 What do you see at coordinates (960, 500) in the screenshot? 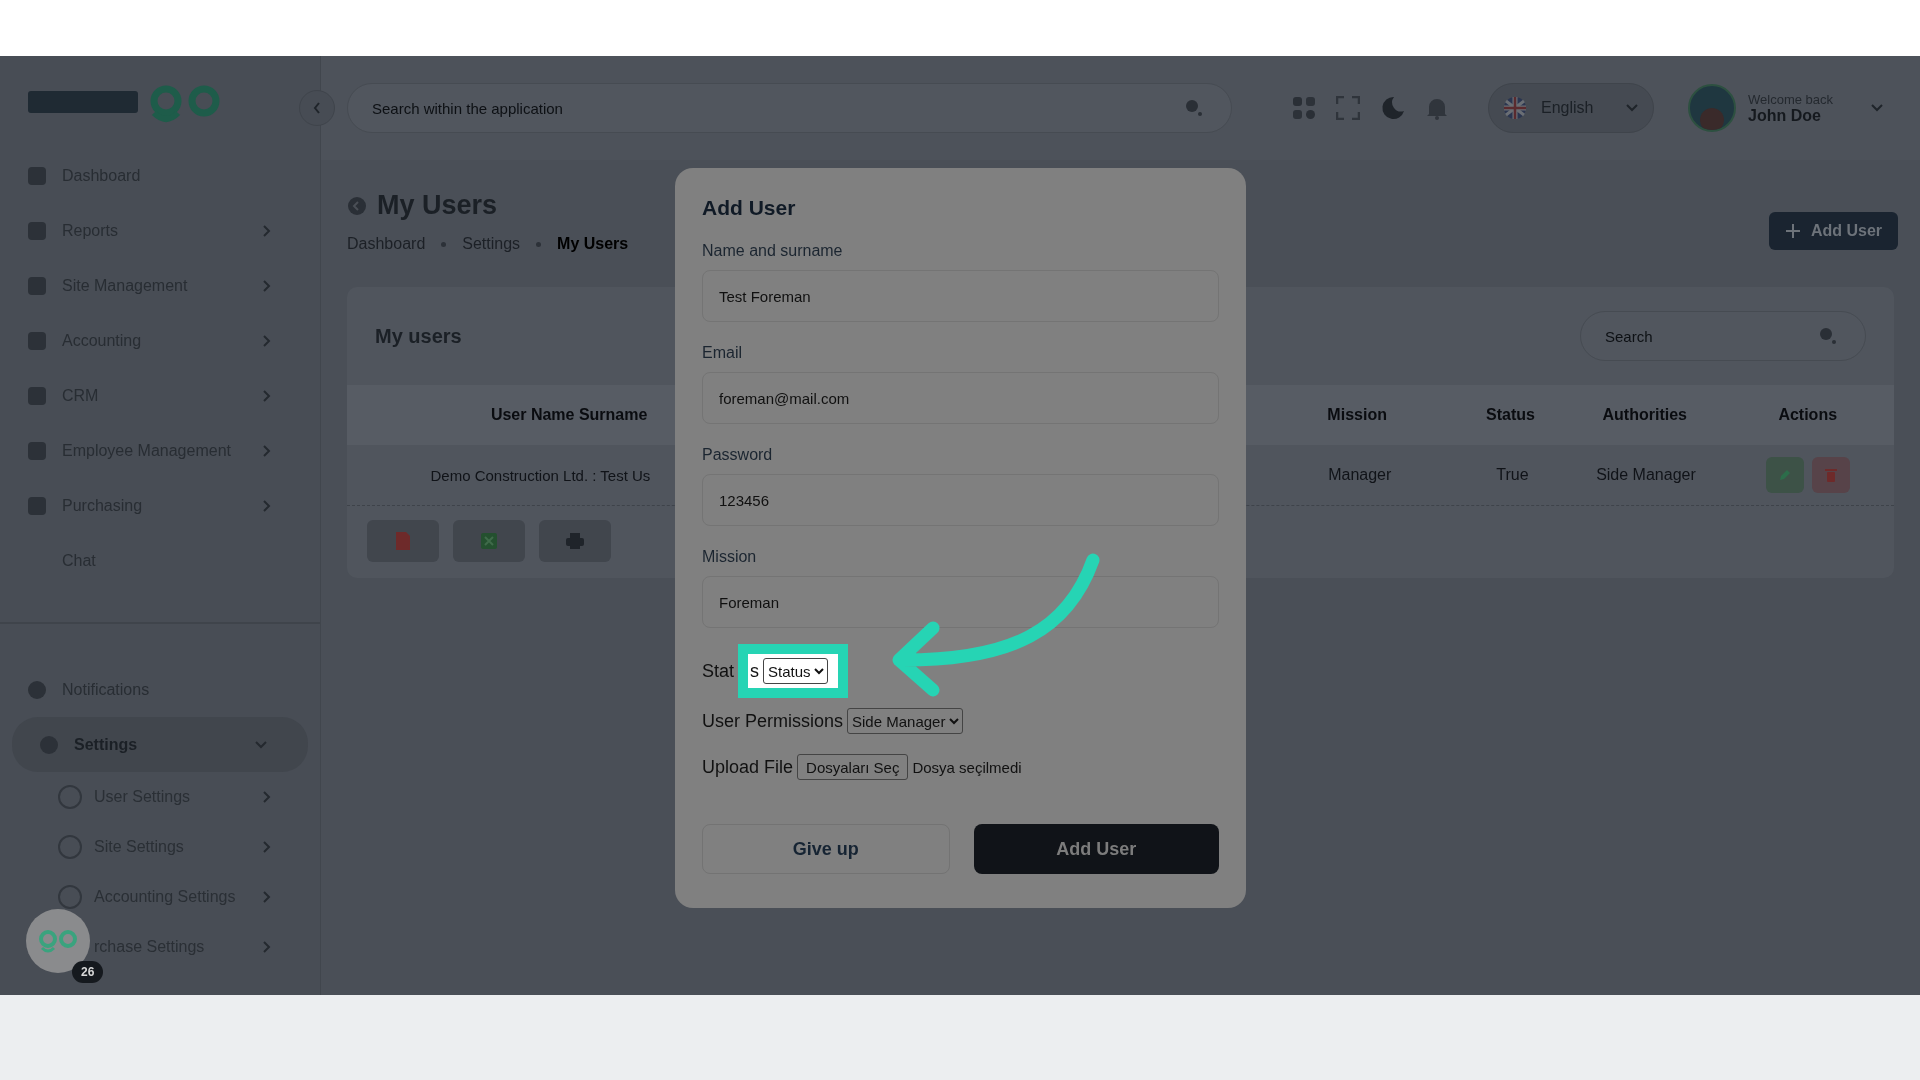
I see `input-field: 123456` at bounding box center [960, 500].